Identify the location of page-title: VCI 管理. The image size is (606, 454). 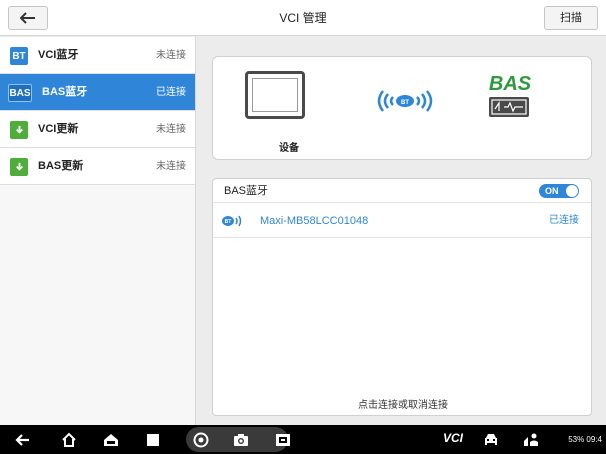
(303, 18).